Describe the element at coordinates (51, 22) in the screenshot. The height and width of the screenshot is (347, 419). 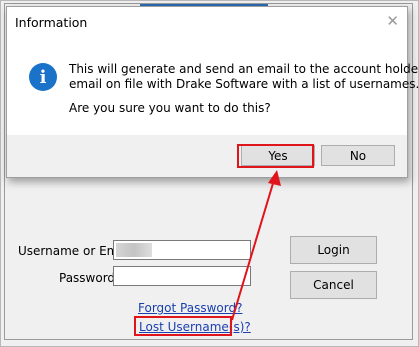
I see `dialog-title: Information` at that location.